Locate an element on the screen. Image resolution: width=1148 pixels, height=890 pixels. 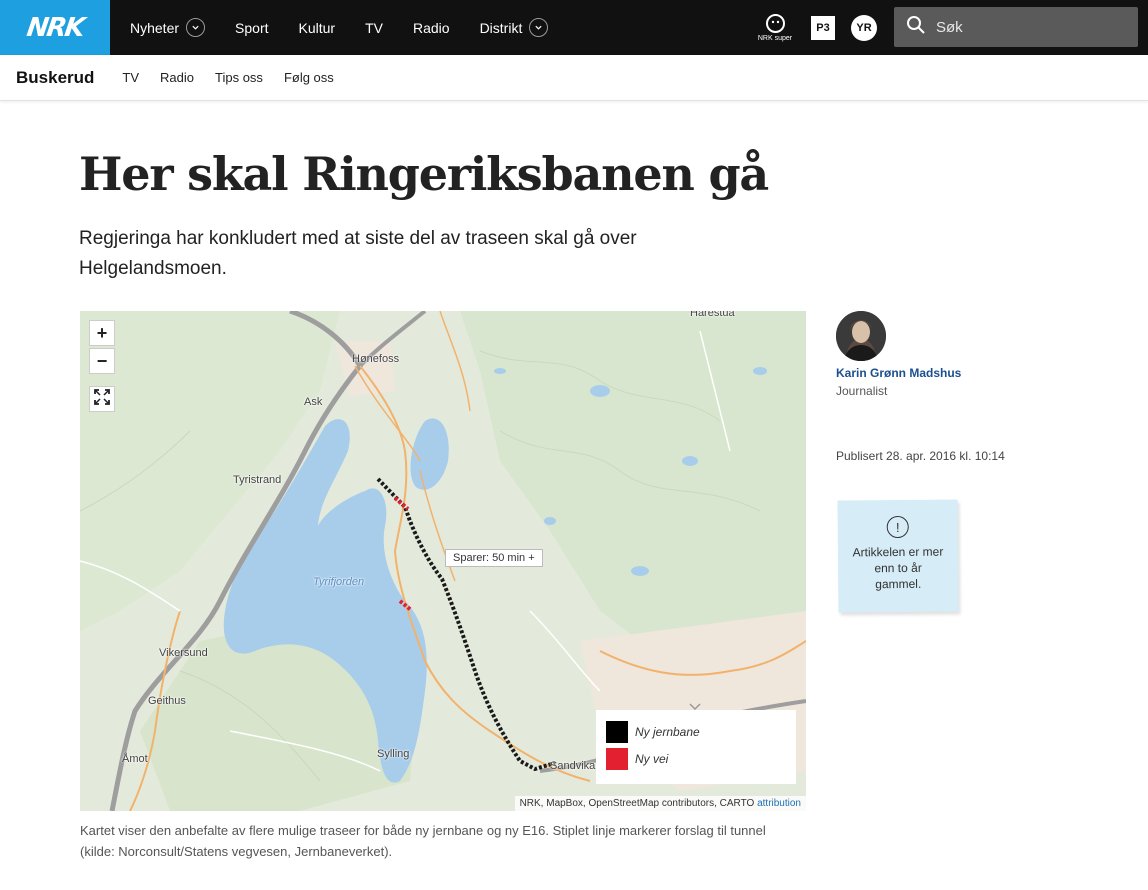
article-headline: Her skal Ringeriksbanen gå is located at coordinates (424, 174).